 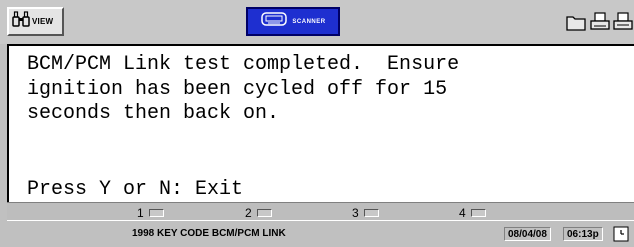 What do you see at coordinates (623, 21) in the screenshot?
I see `print-setup-icon` at bounding box center [623, 21].